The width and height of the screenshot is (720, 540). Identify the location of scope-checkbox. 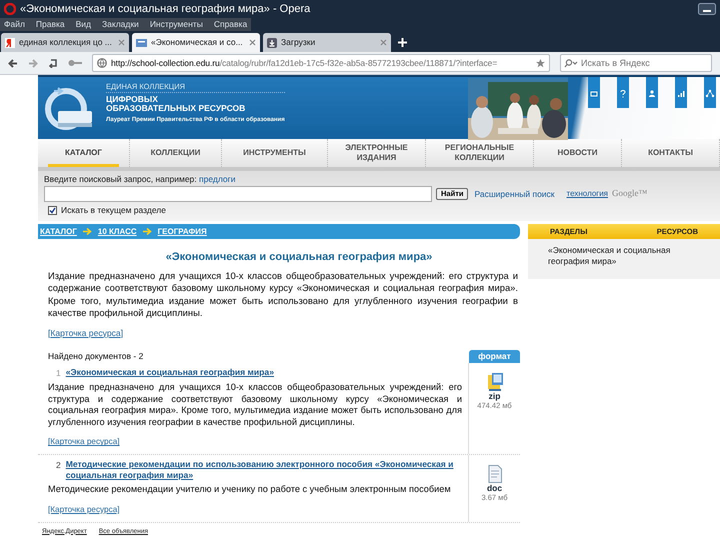
(52, 210).